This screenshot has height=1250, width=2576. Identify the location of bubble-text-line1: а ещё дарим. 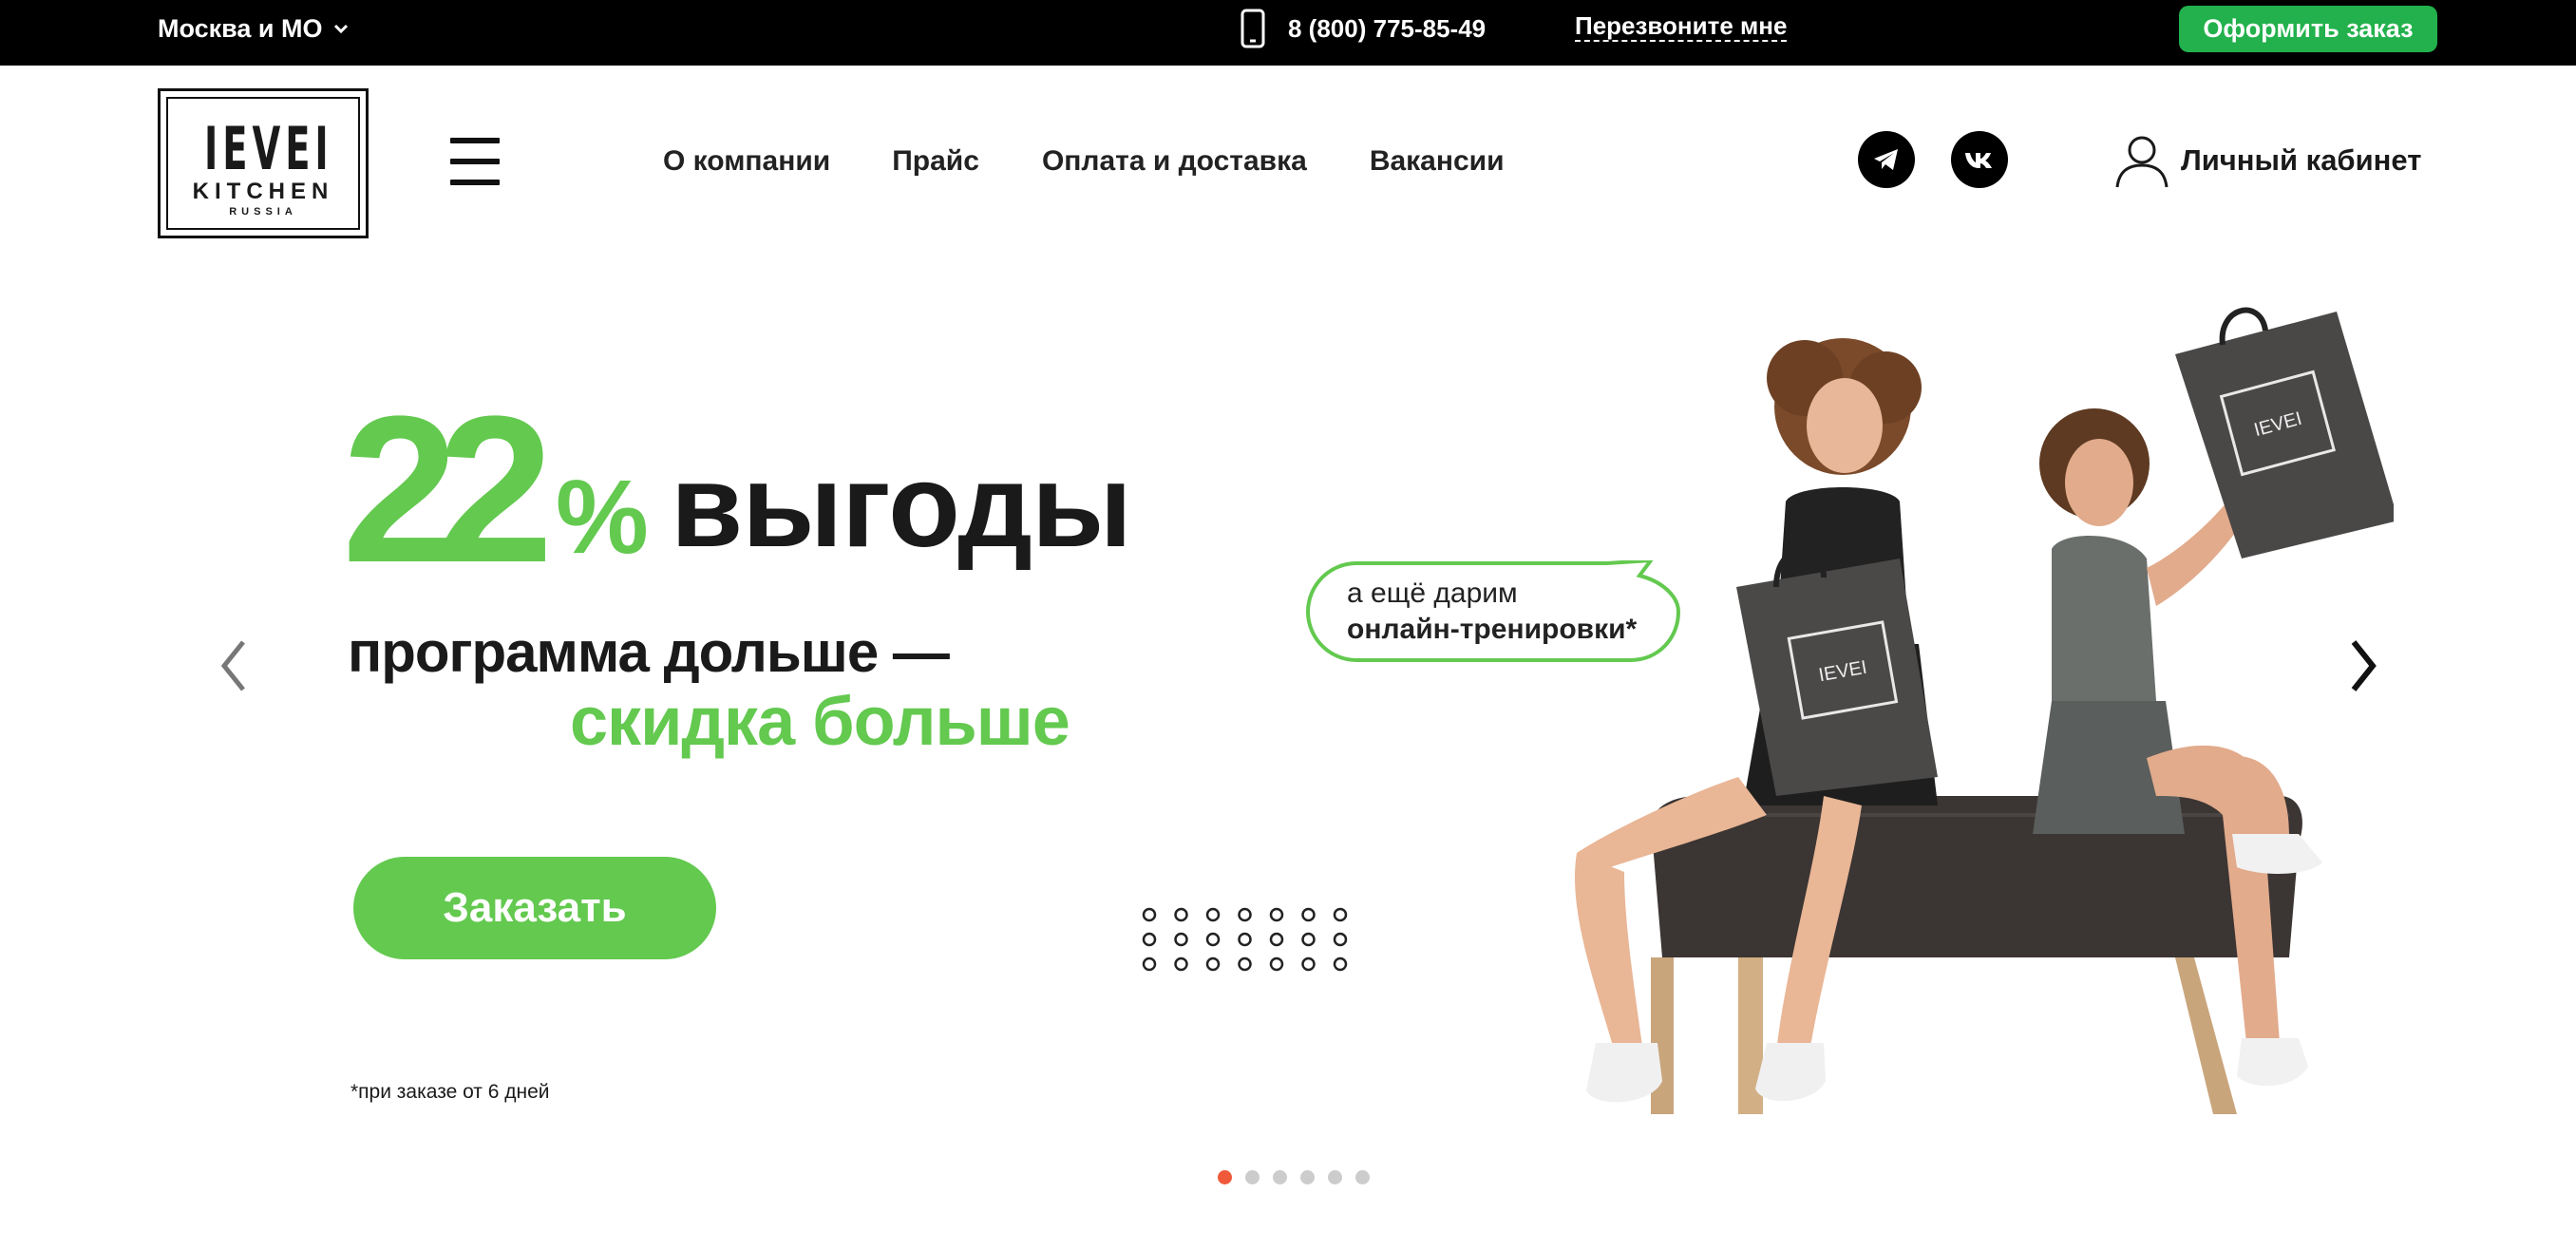
(1432, 593).